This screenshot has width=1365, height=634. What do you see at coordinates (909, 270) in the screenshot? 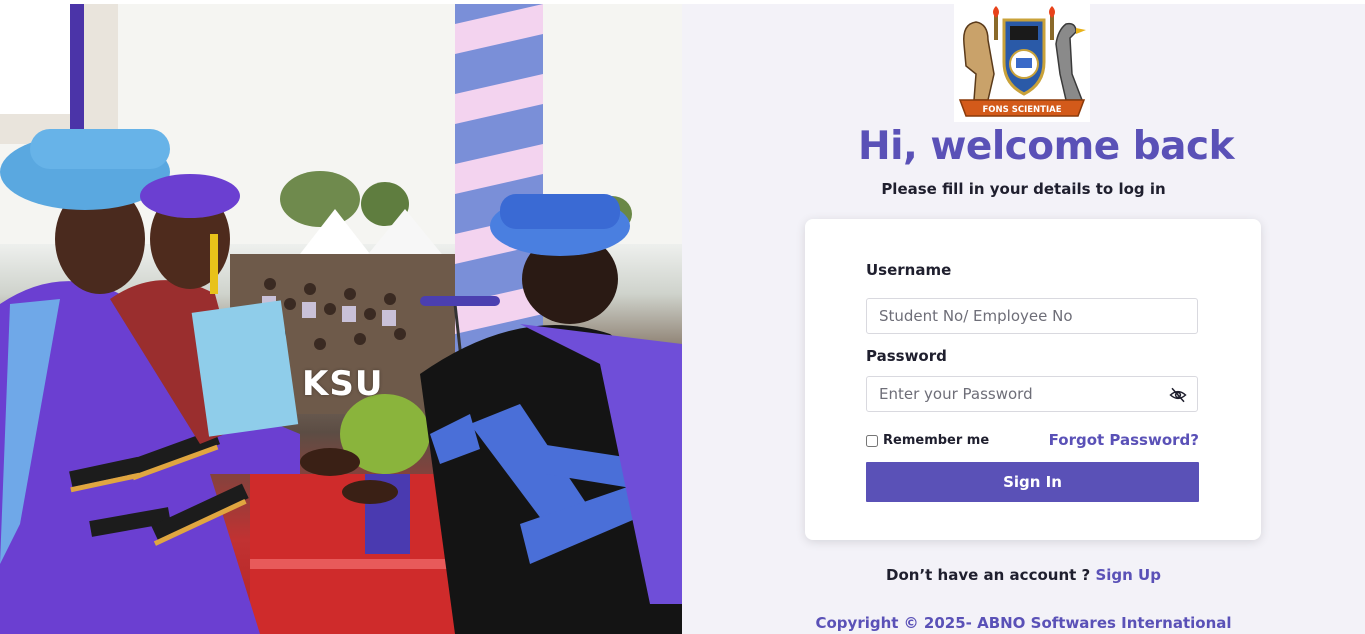
I see `username-label: Username` at bounding box center [909, 270].